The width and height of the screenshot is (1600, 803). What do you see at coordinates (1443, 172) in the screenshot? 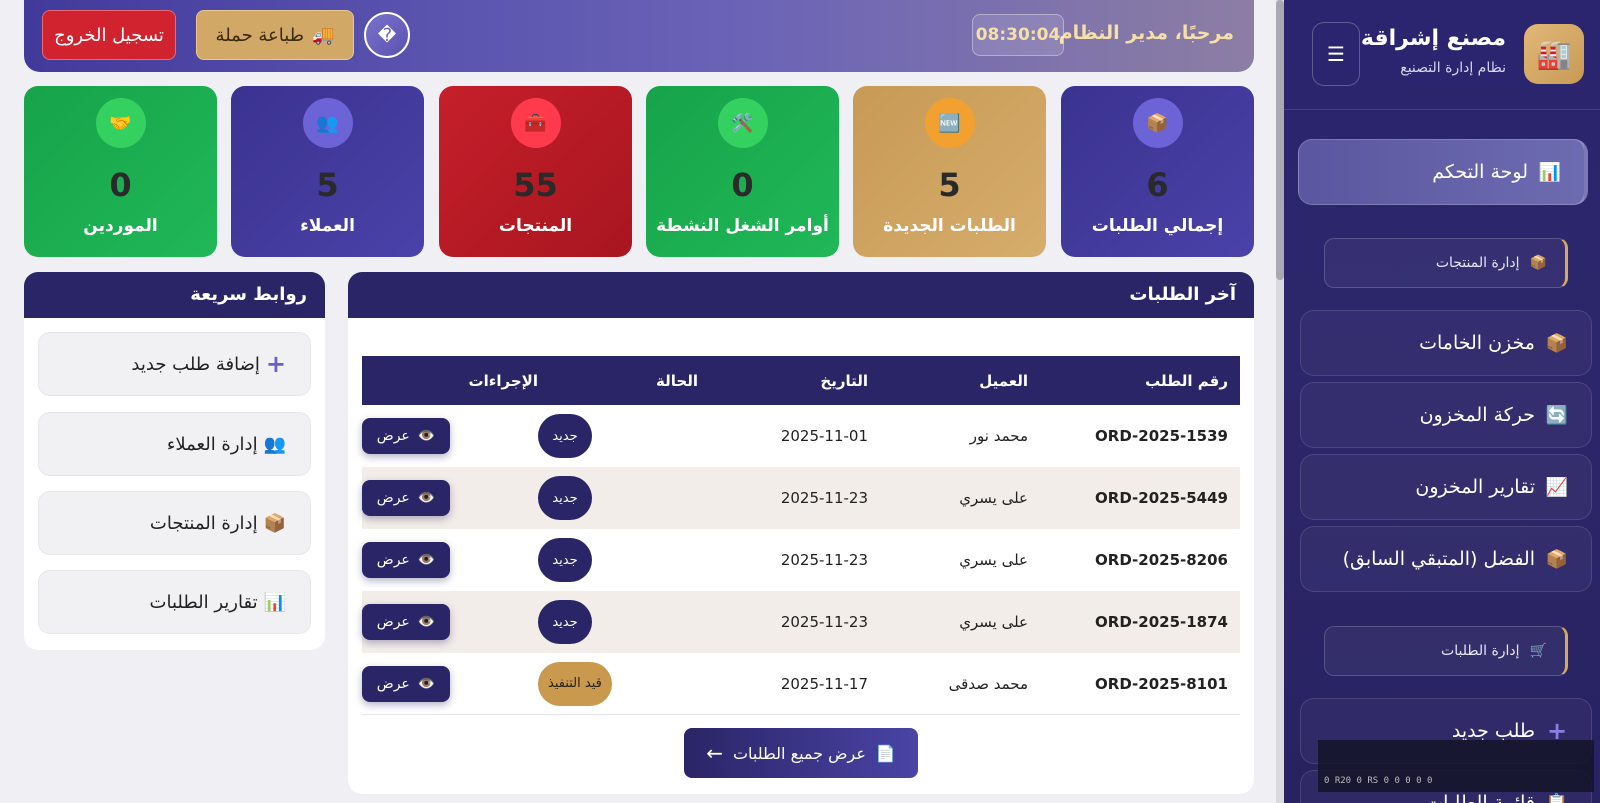
I see `sidebar-item-dashboard: 📊 لوحة التحكم` at bounding box center [1443, 172].